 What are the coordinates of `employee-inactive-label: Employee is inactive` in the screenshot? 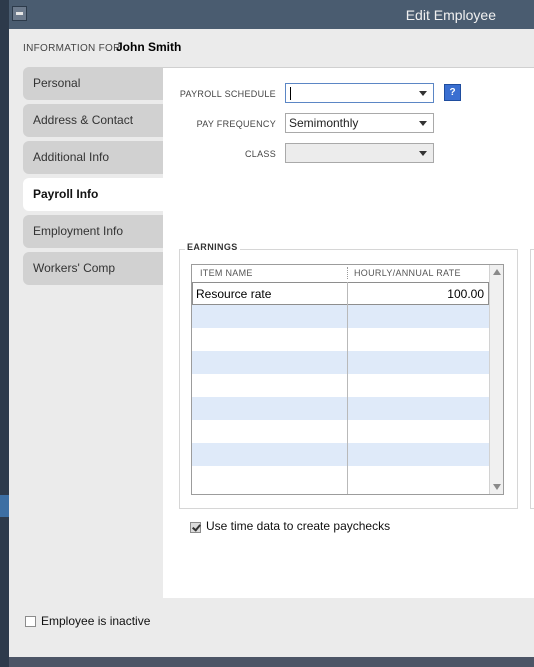 It's located at (96, 621).